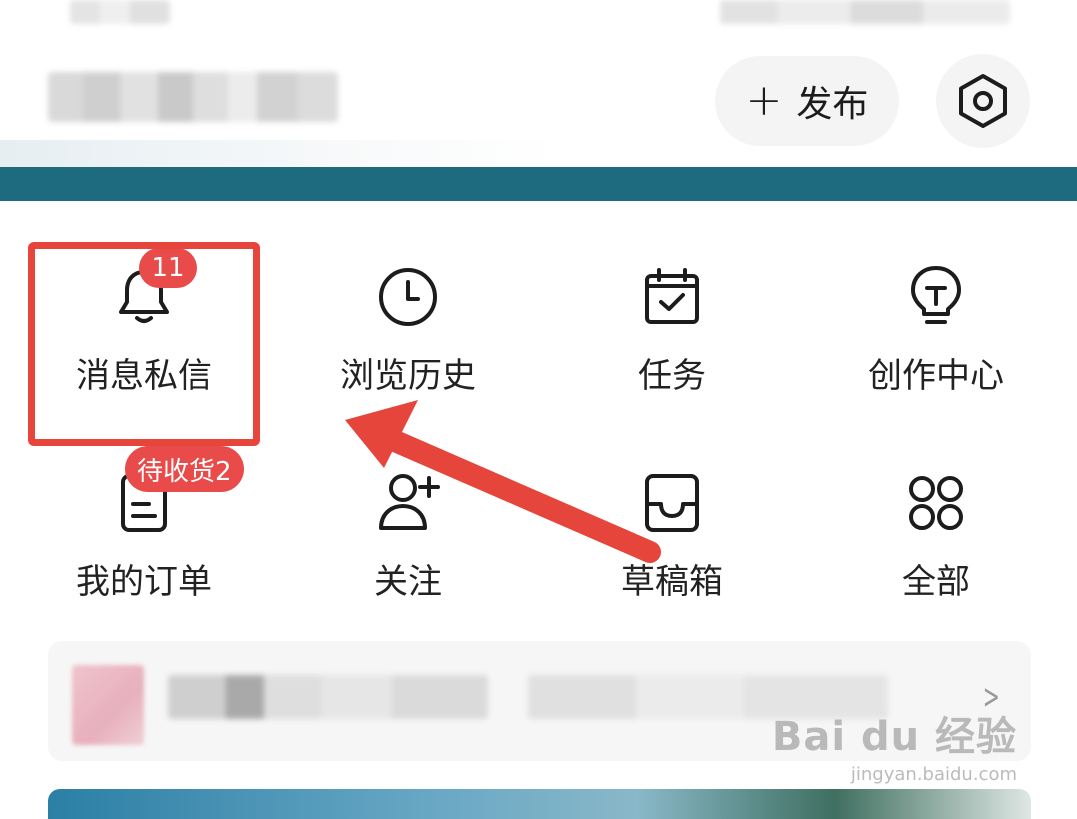 The height and width of the screenshot is (819, 1077). Describe the element at coordinates (672, 503) in the screenshot. I see `inbox-icon` at that location.